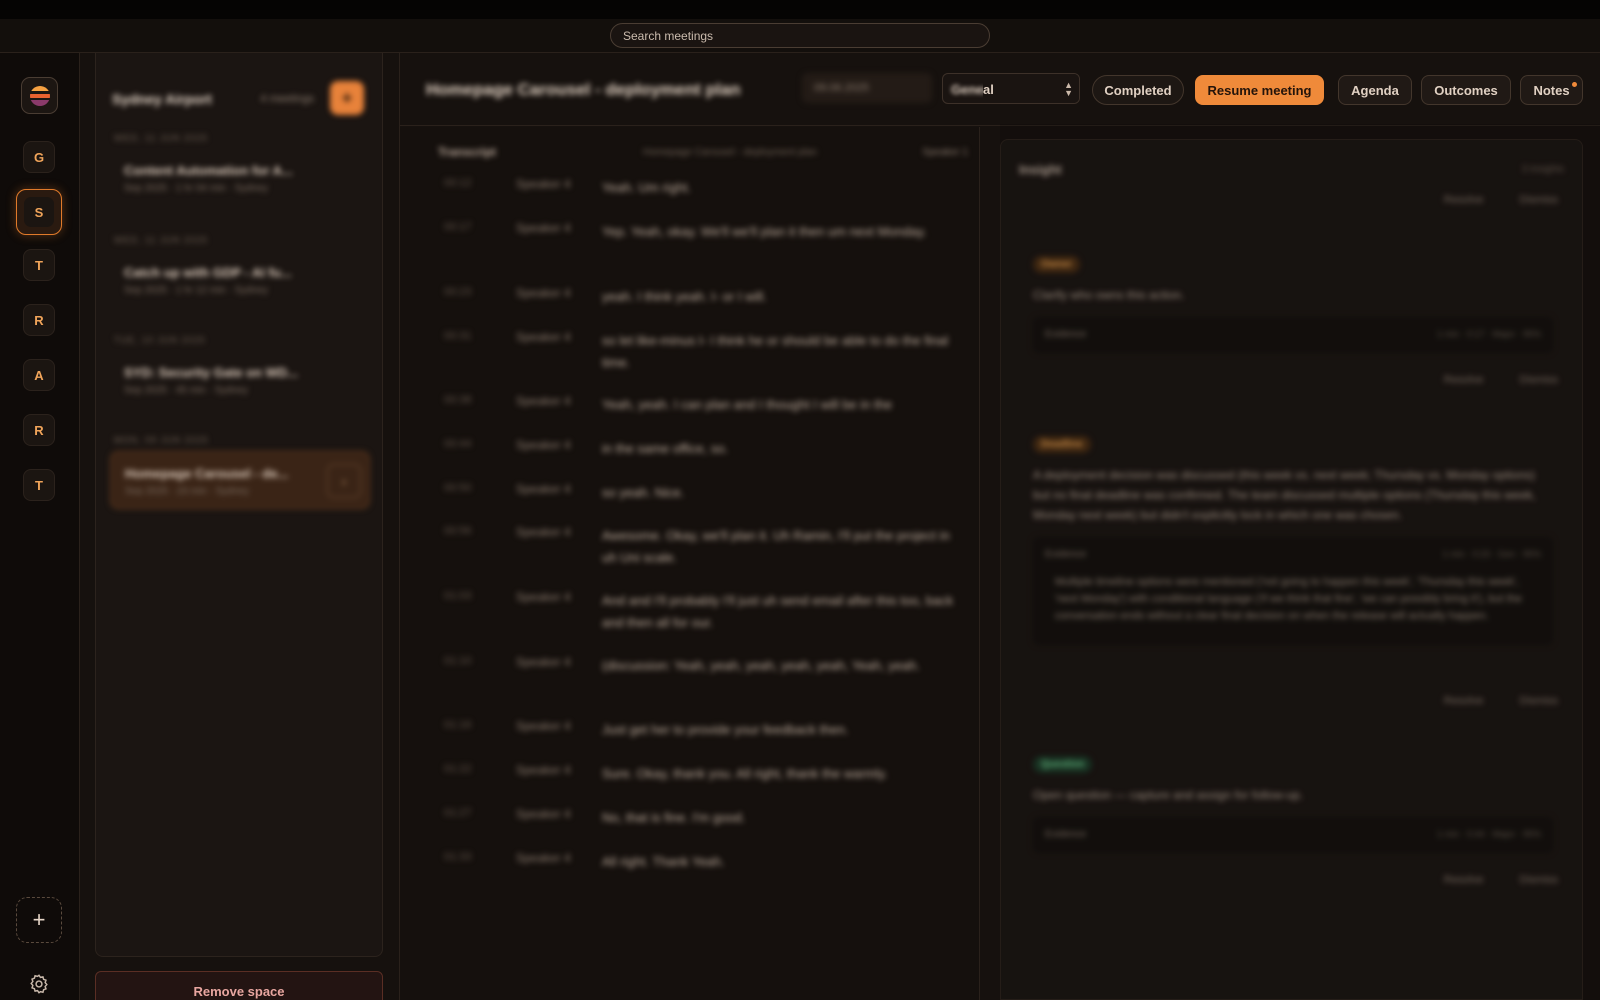 The width and height of the screenshot is (1600, 1000). Describe the element at coordinates (867, 88) in the screenshot. I see `meeting-date: 09.06.2025` at that location.